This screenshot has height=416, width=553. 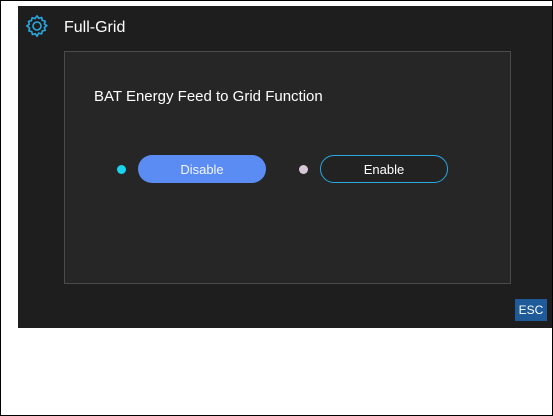 I want to click on enable-indicator-dot, so click(x=303, y=169).